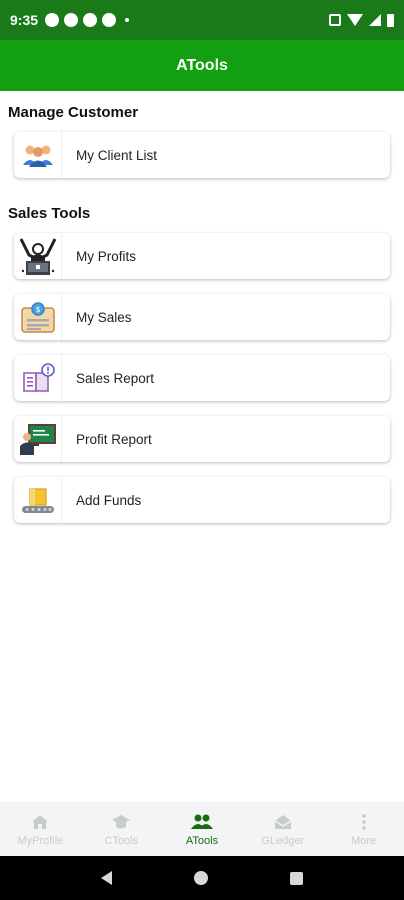  What do you see at coordinates (38, 439) in the screenshot?
I see `profit-report-icon` at bounding box center [38, 439].